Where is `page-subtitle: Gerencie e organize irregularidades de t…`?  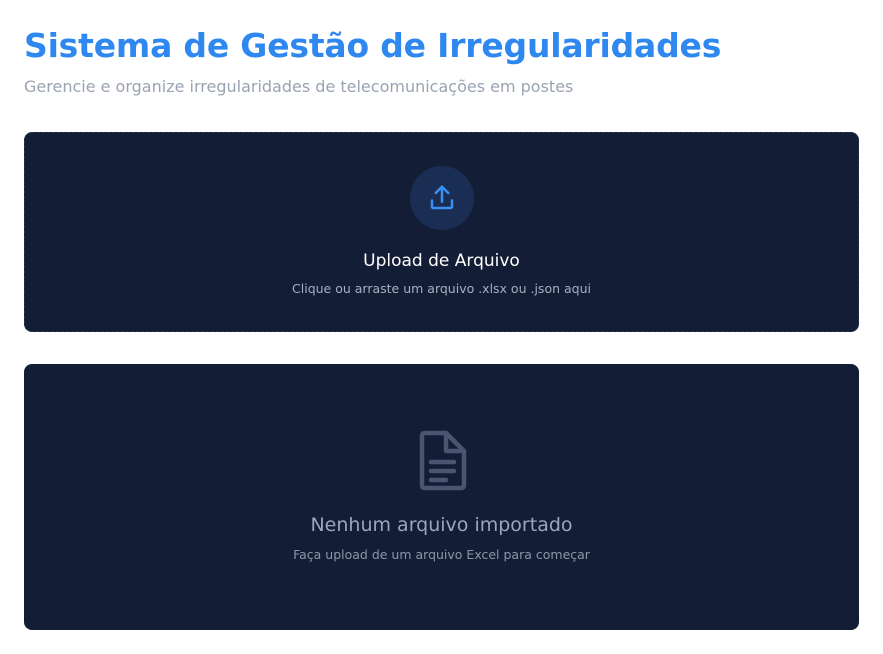
page-subtitle: Gerencie e organize irregularidades de t… is located at coordinates (299, 86).